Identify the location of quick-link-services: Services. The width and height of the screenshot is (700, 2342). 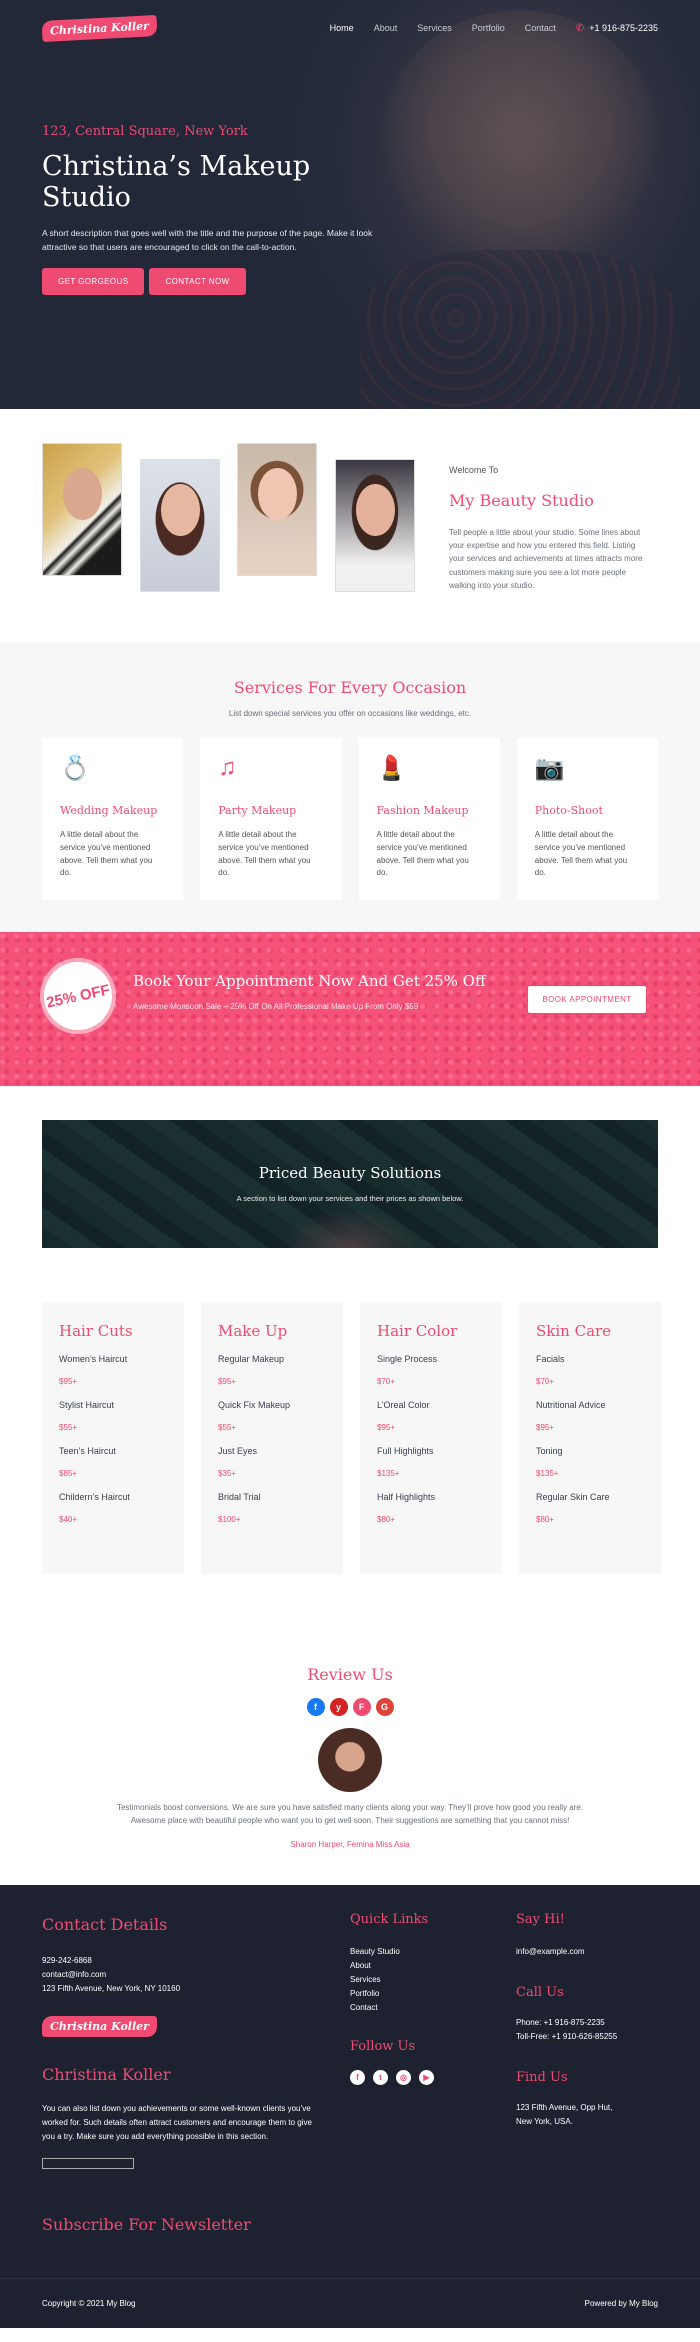
(420, 1980).